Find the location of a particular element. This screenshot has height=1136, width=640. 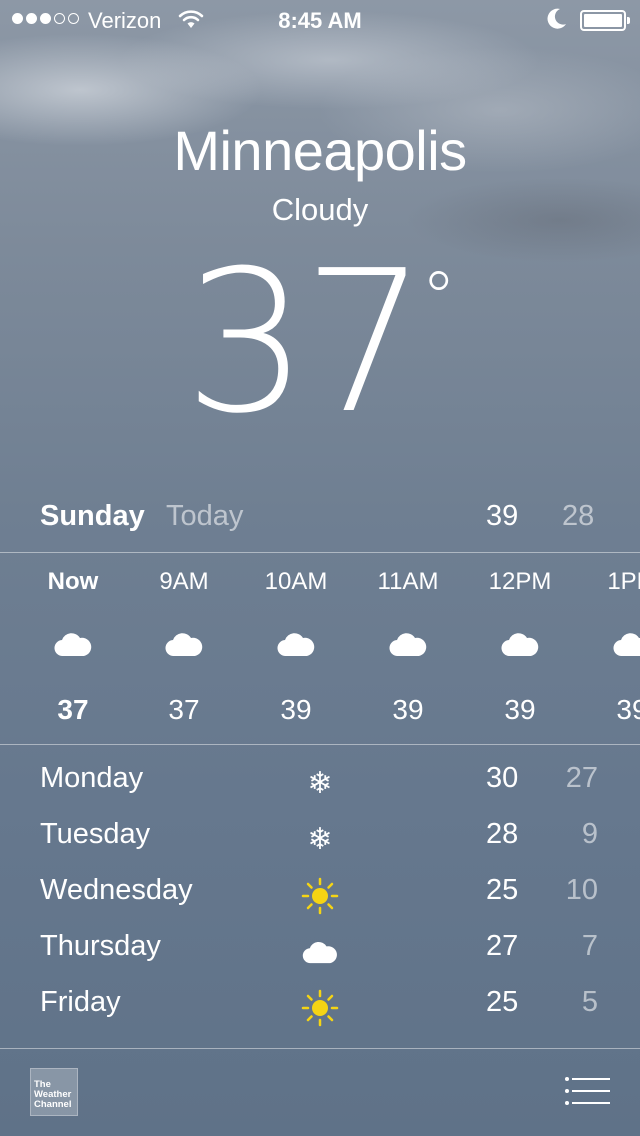

today-summary-row: Sunday Today 39 28 is located at coordinates (320, 519).